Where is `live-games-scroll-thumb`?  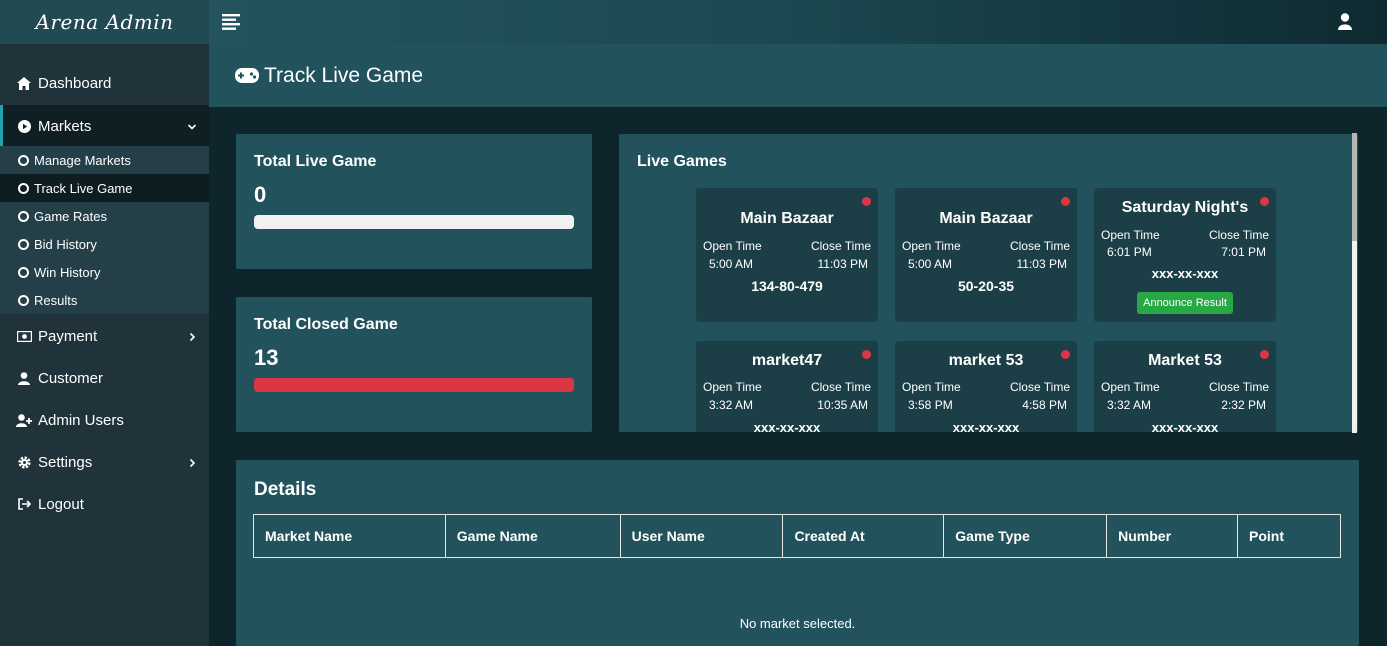 live-games-scroll-thumb is located at coordinates (1354, 187).